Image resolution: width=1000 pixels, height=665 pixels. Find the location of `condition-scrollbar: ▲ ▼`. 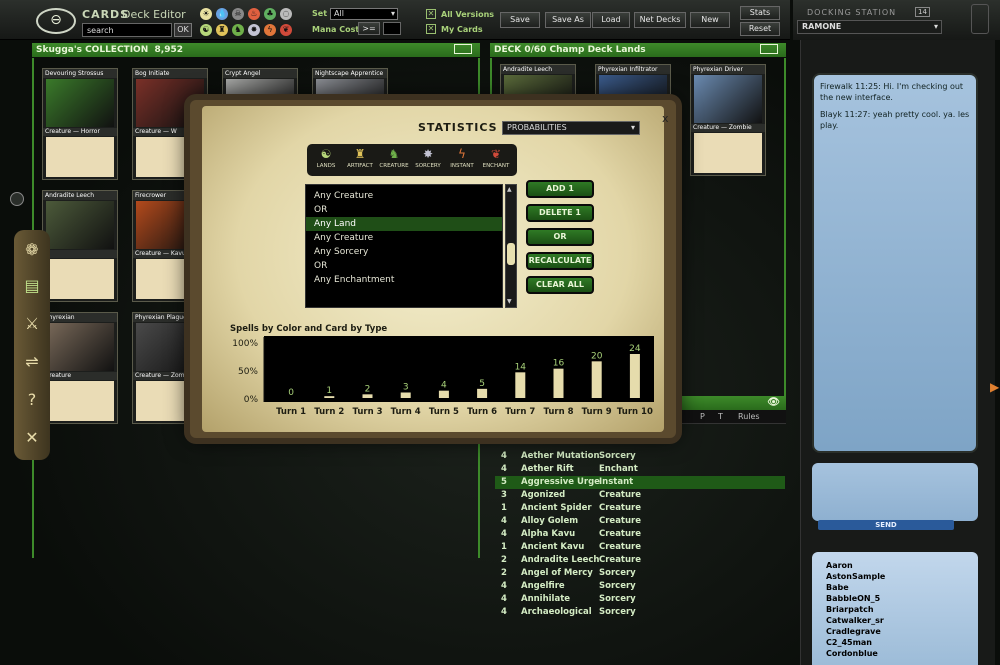

condition-scrollbar: ▲ ▼ is located at coordinates (511, 246).